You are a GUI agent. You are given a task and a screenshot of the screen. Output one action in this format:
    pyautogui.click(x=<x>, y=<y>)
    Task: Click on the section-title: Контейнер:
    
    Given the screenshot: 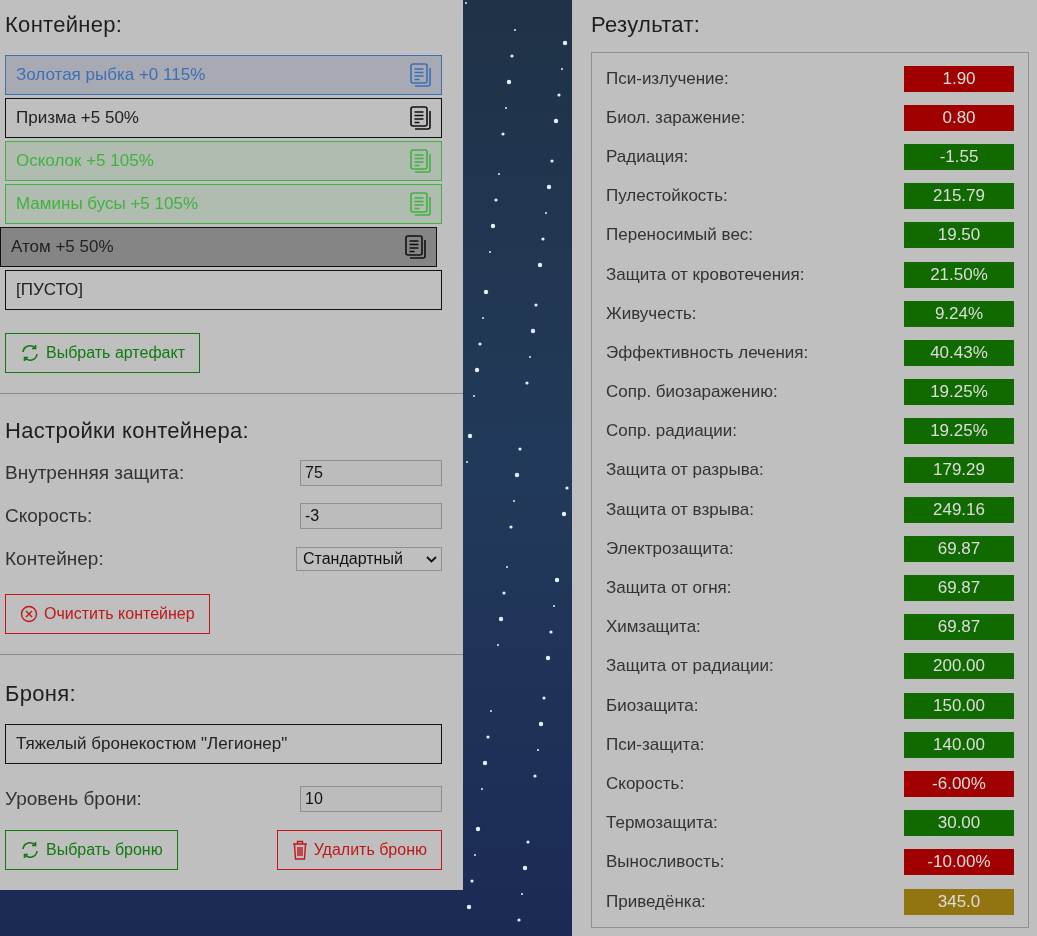 What is the action you would take?
    pyautogui.click(x=64, y=25)
    